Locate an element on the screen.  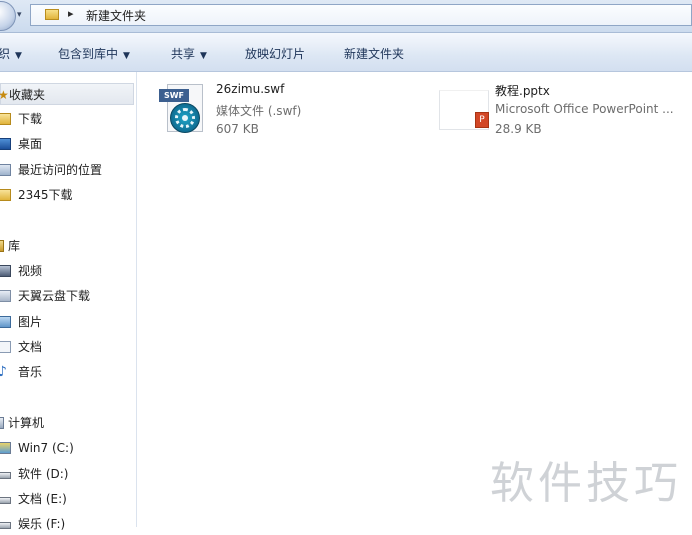
include-in-library-button: 包含到库中 ▼ is located at coordinates (94, 53).